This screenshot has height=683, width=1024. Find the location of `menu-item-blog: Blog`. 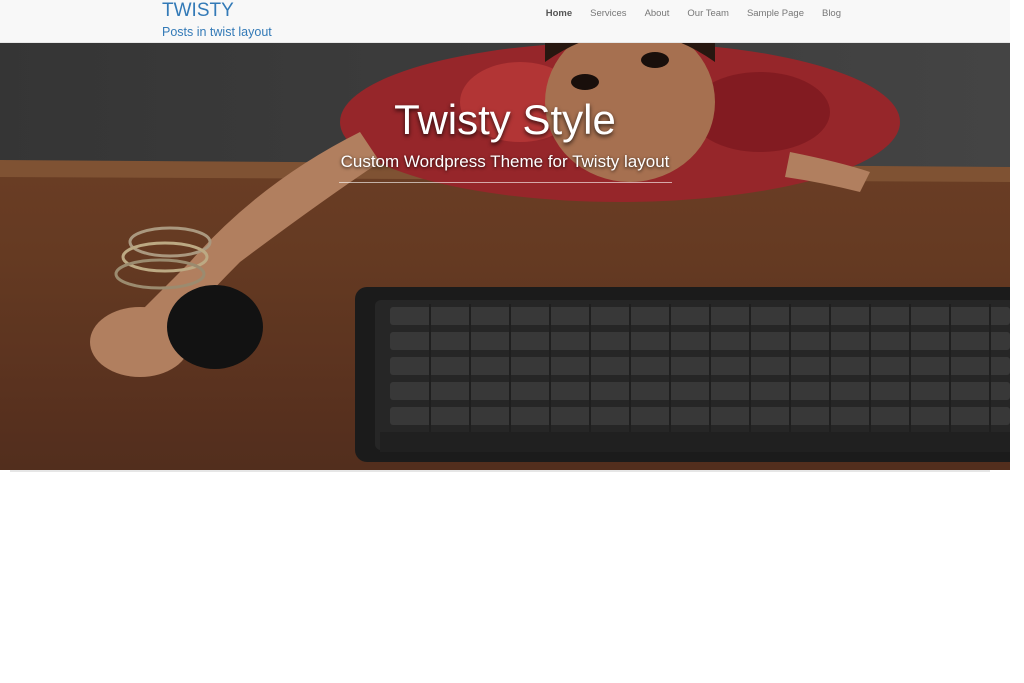

menu-item-blog: Blog is located at coordinates (831, 14).